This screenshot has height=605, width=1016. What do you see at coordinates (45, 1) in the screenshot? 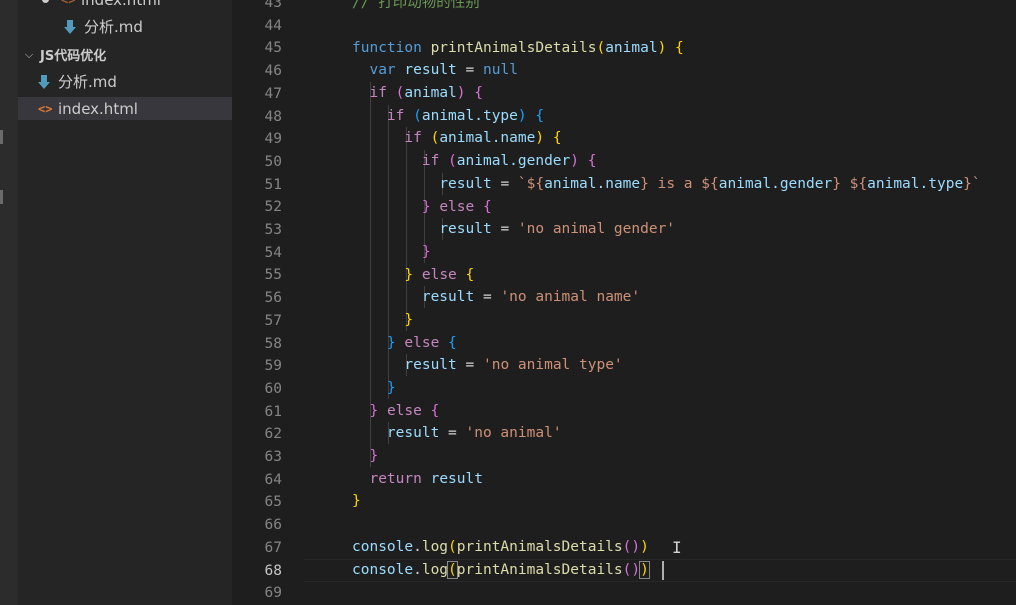
I see `modified-dot-icon` at bounding box center [45, 1].